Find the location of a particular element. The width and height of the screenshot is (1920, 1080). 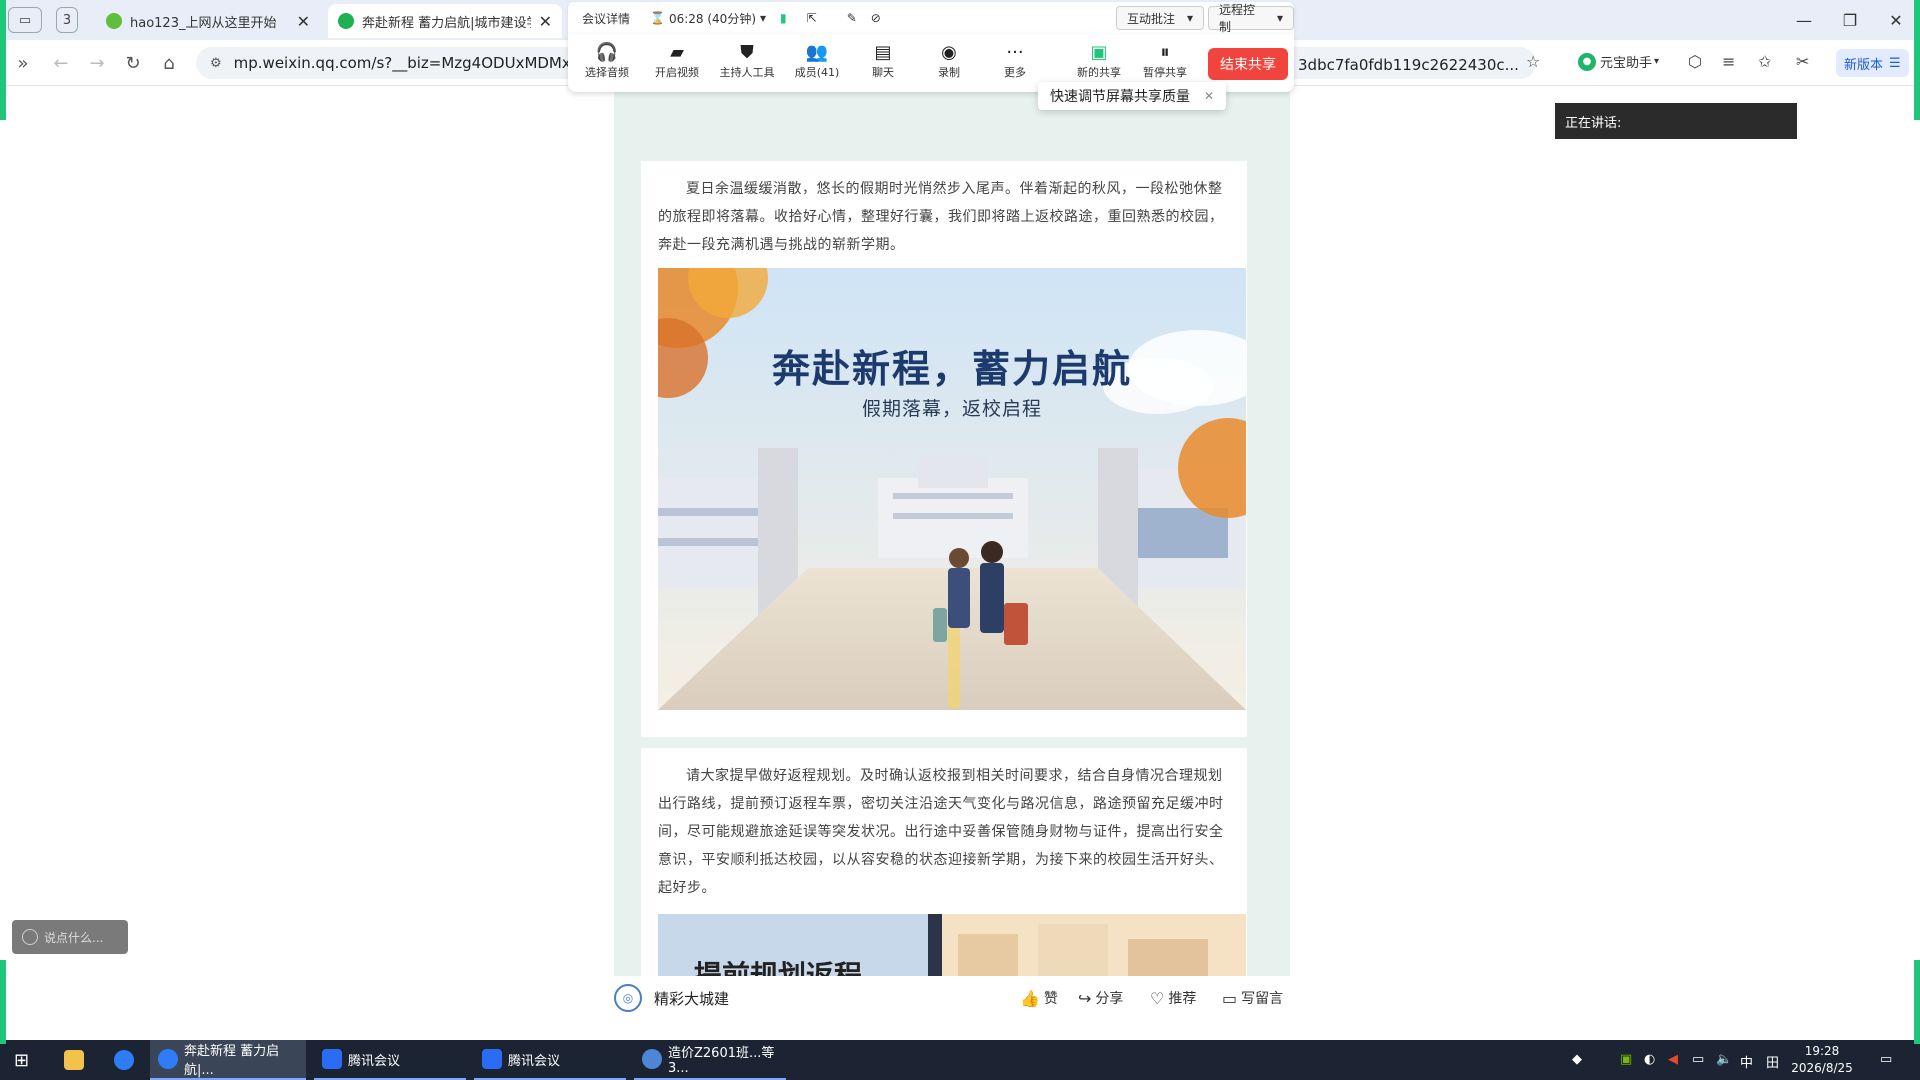

forward-icon: → is located at coordinates (97, 63).